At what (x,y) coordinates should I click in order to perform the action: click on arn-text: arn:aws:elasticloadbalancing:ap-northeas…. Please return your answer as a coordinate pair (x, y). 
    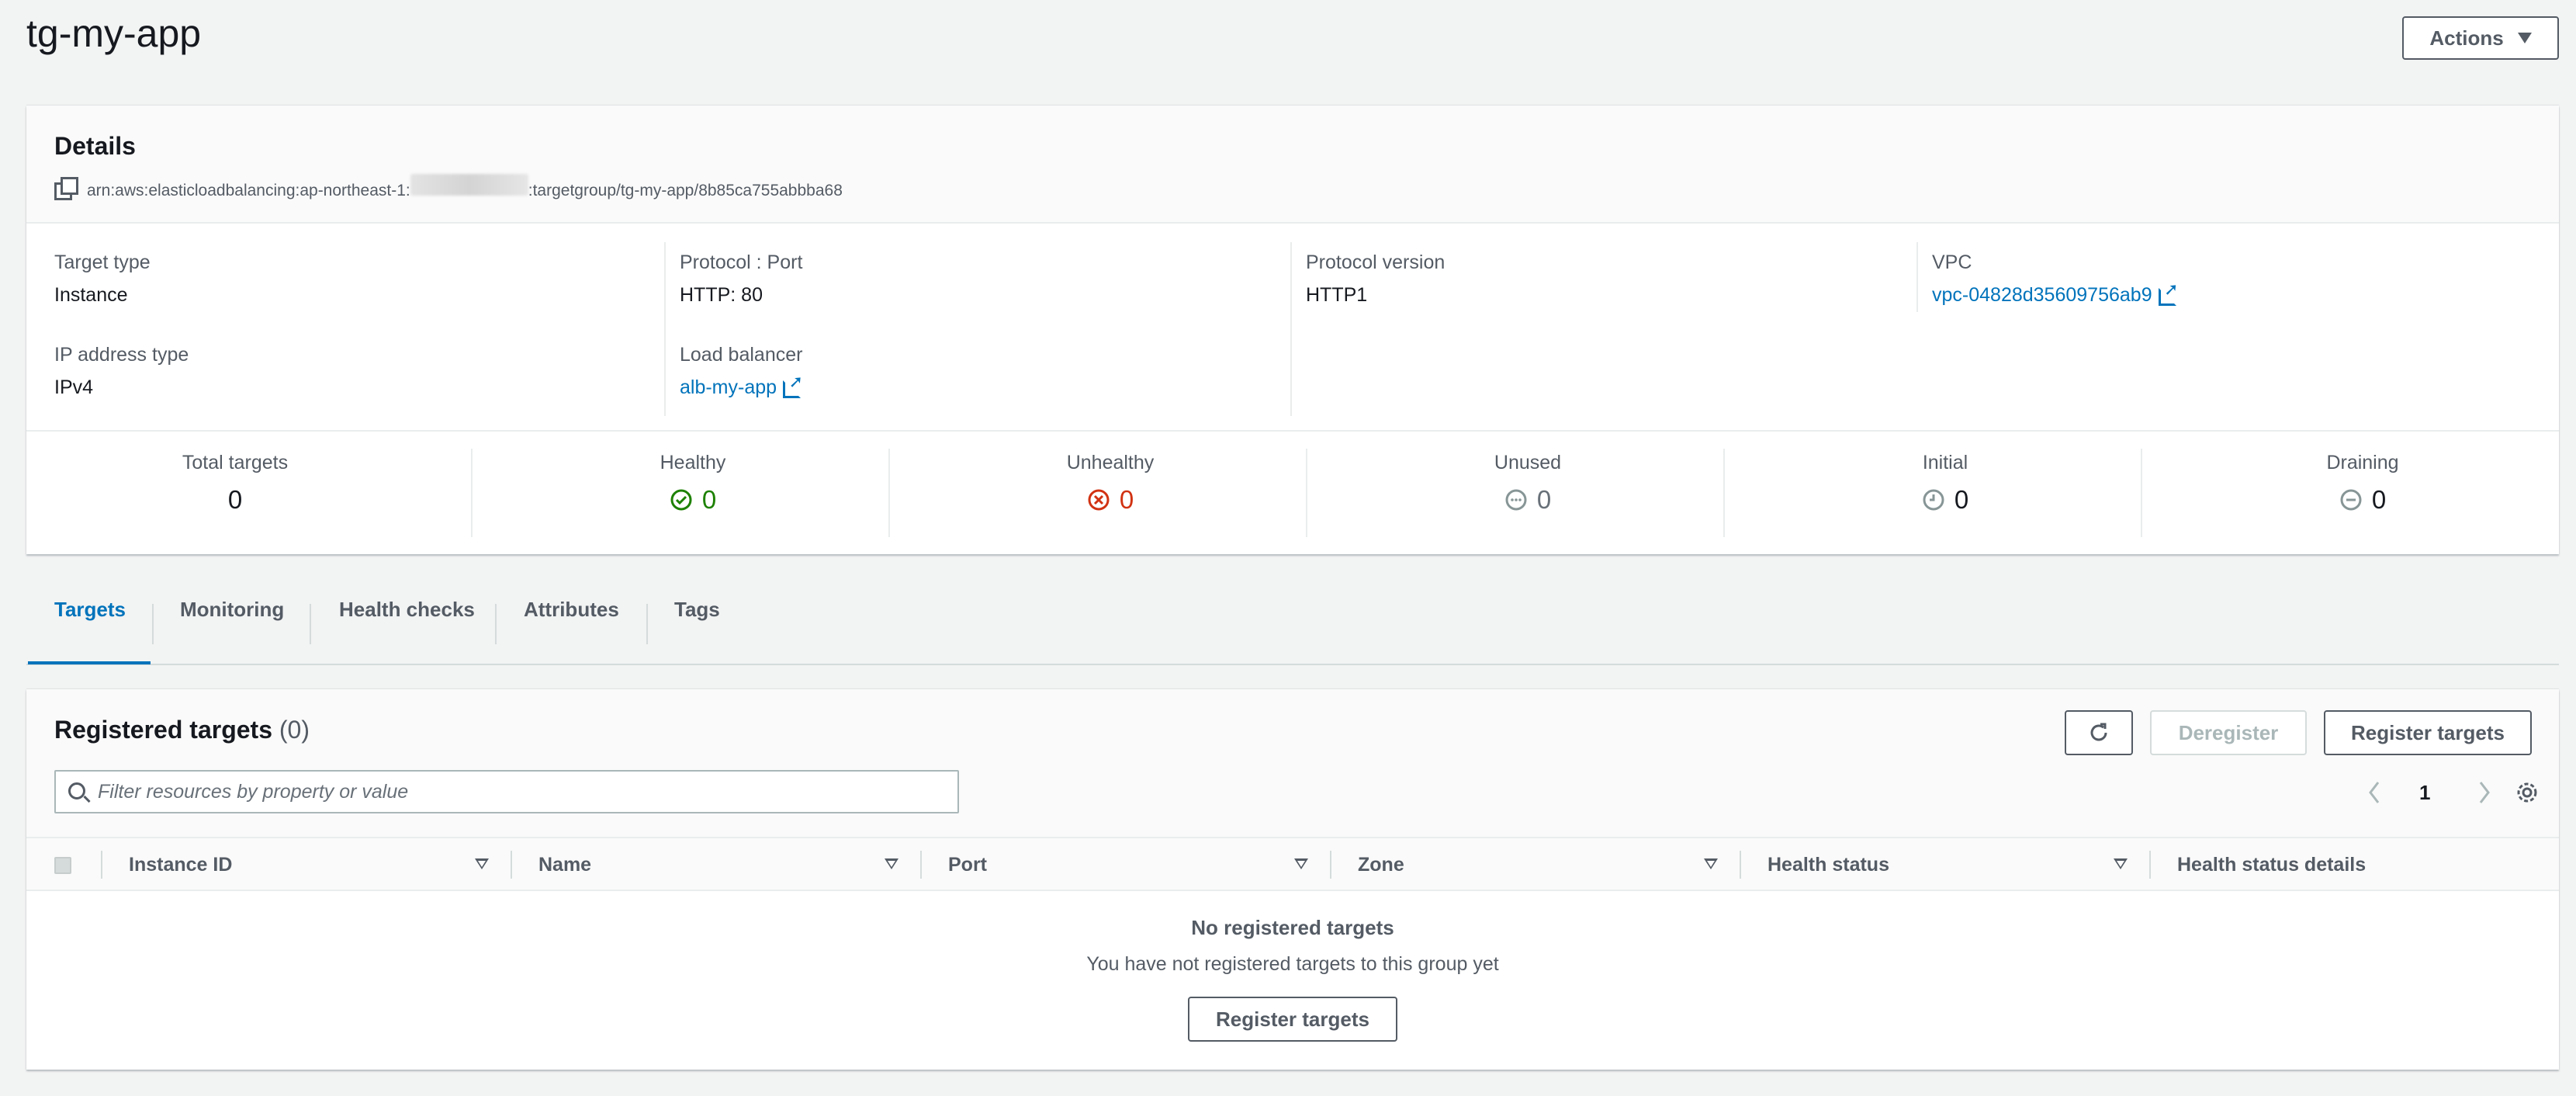
    Looking at the image, I should click on (465, 187).